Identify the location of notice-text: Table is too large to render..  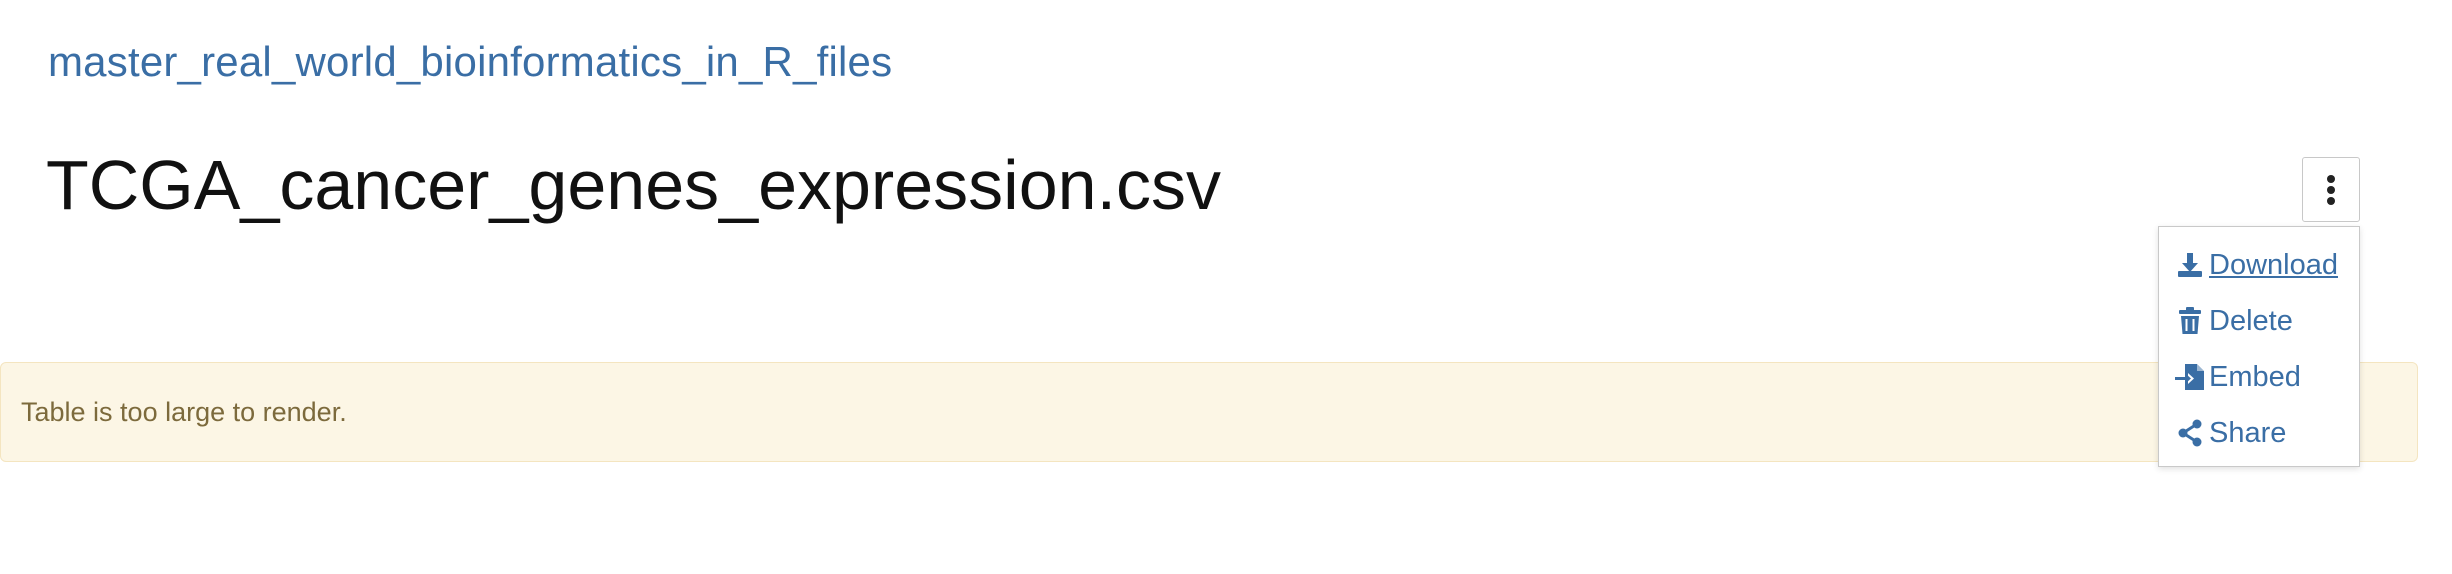
(184, 412).